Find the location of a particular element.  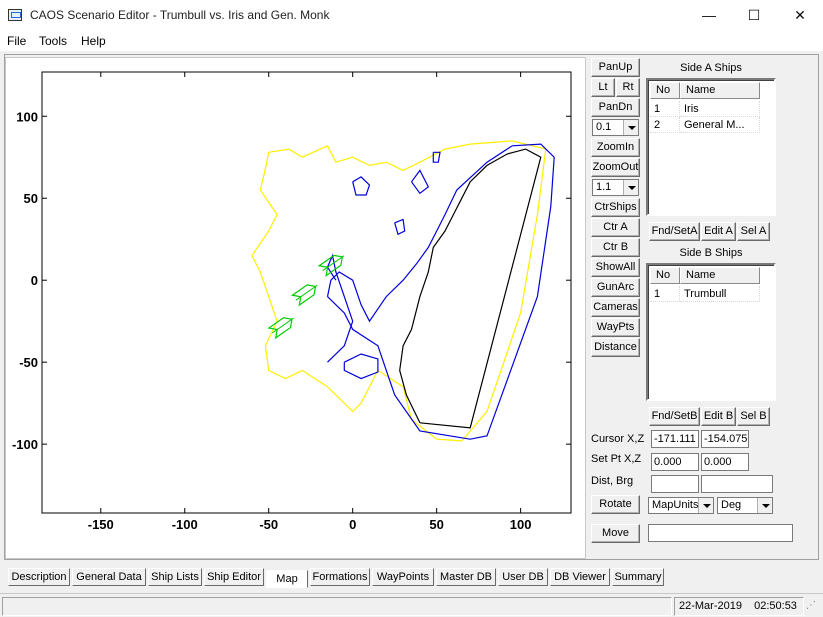

units-select: MapUnits is located at coordinates (681, 505).